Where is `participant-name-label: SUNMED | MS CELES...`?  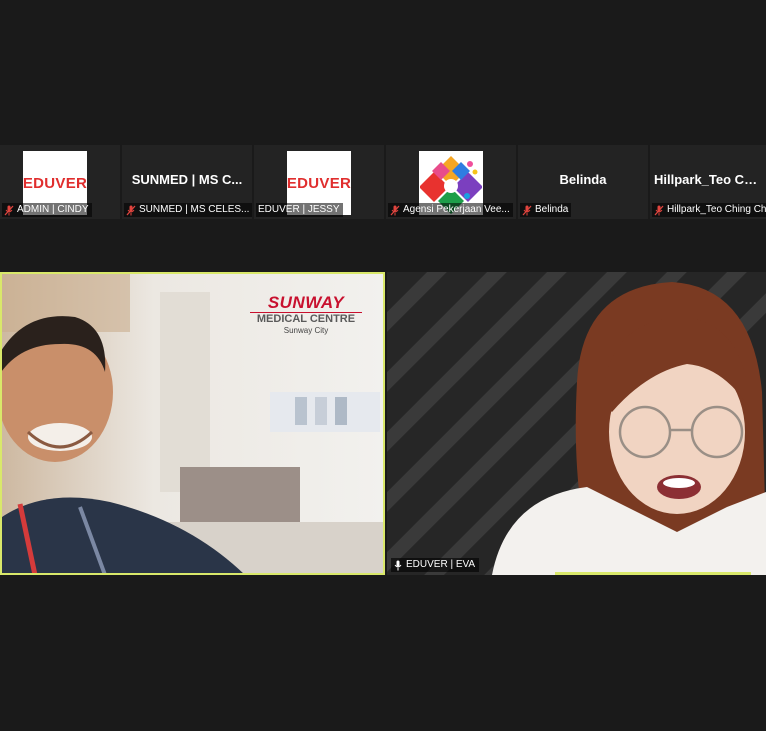 participant-name-label: SUNMED | MS CELES... is located at coordinates (188, 210).